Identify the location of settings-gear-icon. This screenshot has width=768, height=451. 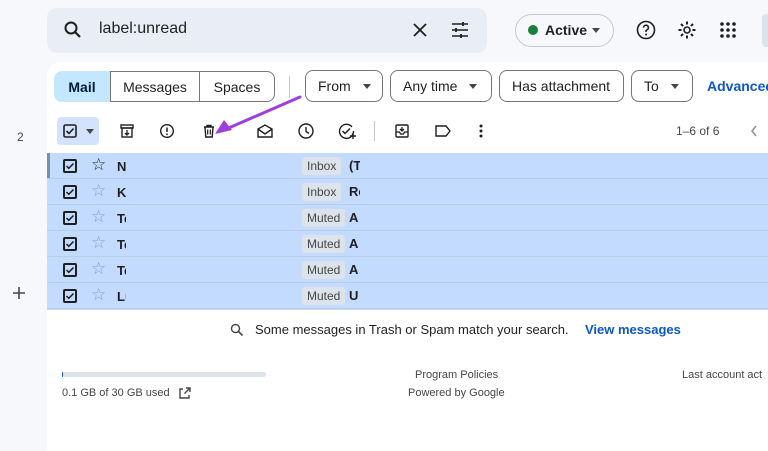
(687, 30).